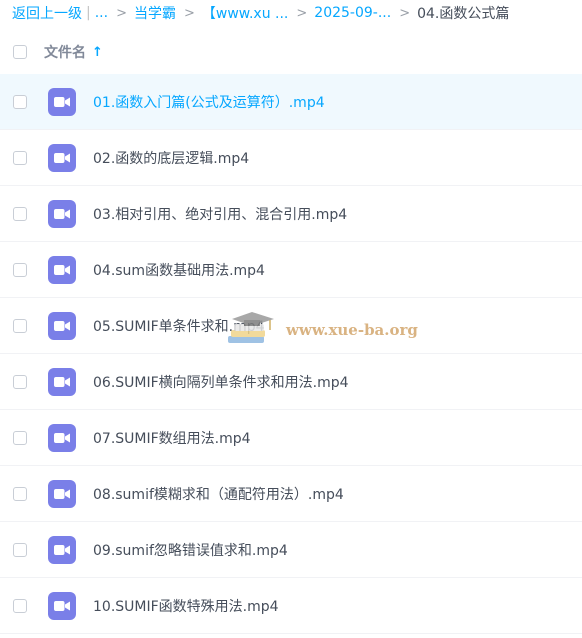  Describe the element at coordinates (291, 438) in the screenshot. I see `file-row: 07.SUMIF数组用法.mp4` at that location.